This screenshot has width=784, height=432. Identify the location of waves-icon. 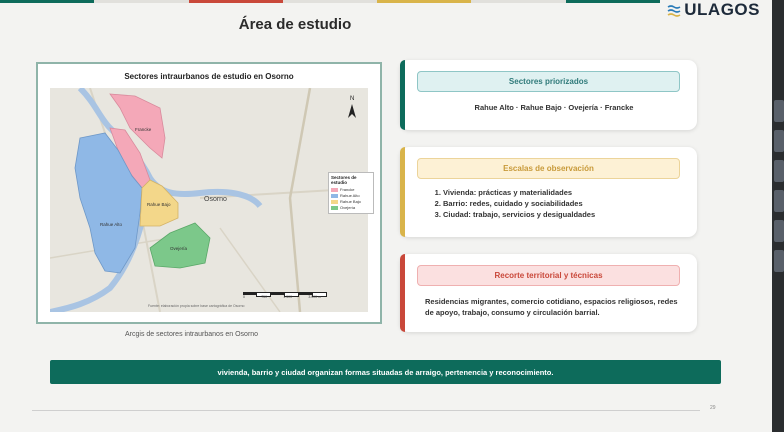
(674, 11).